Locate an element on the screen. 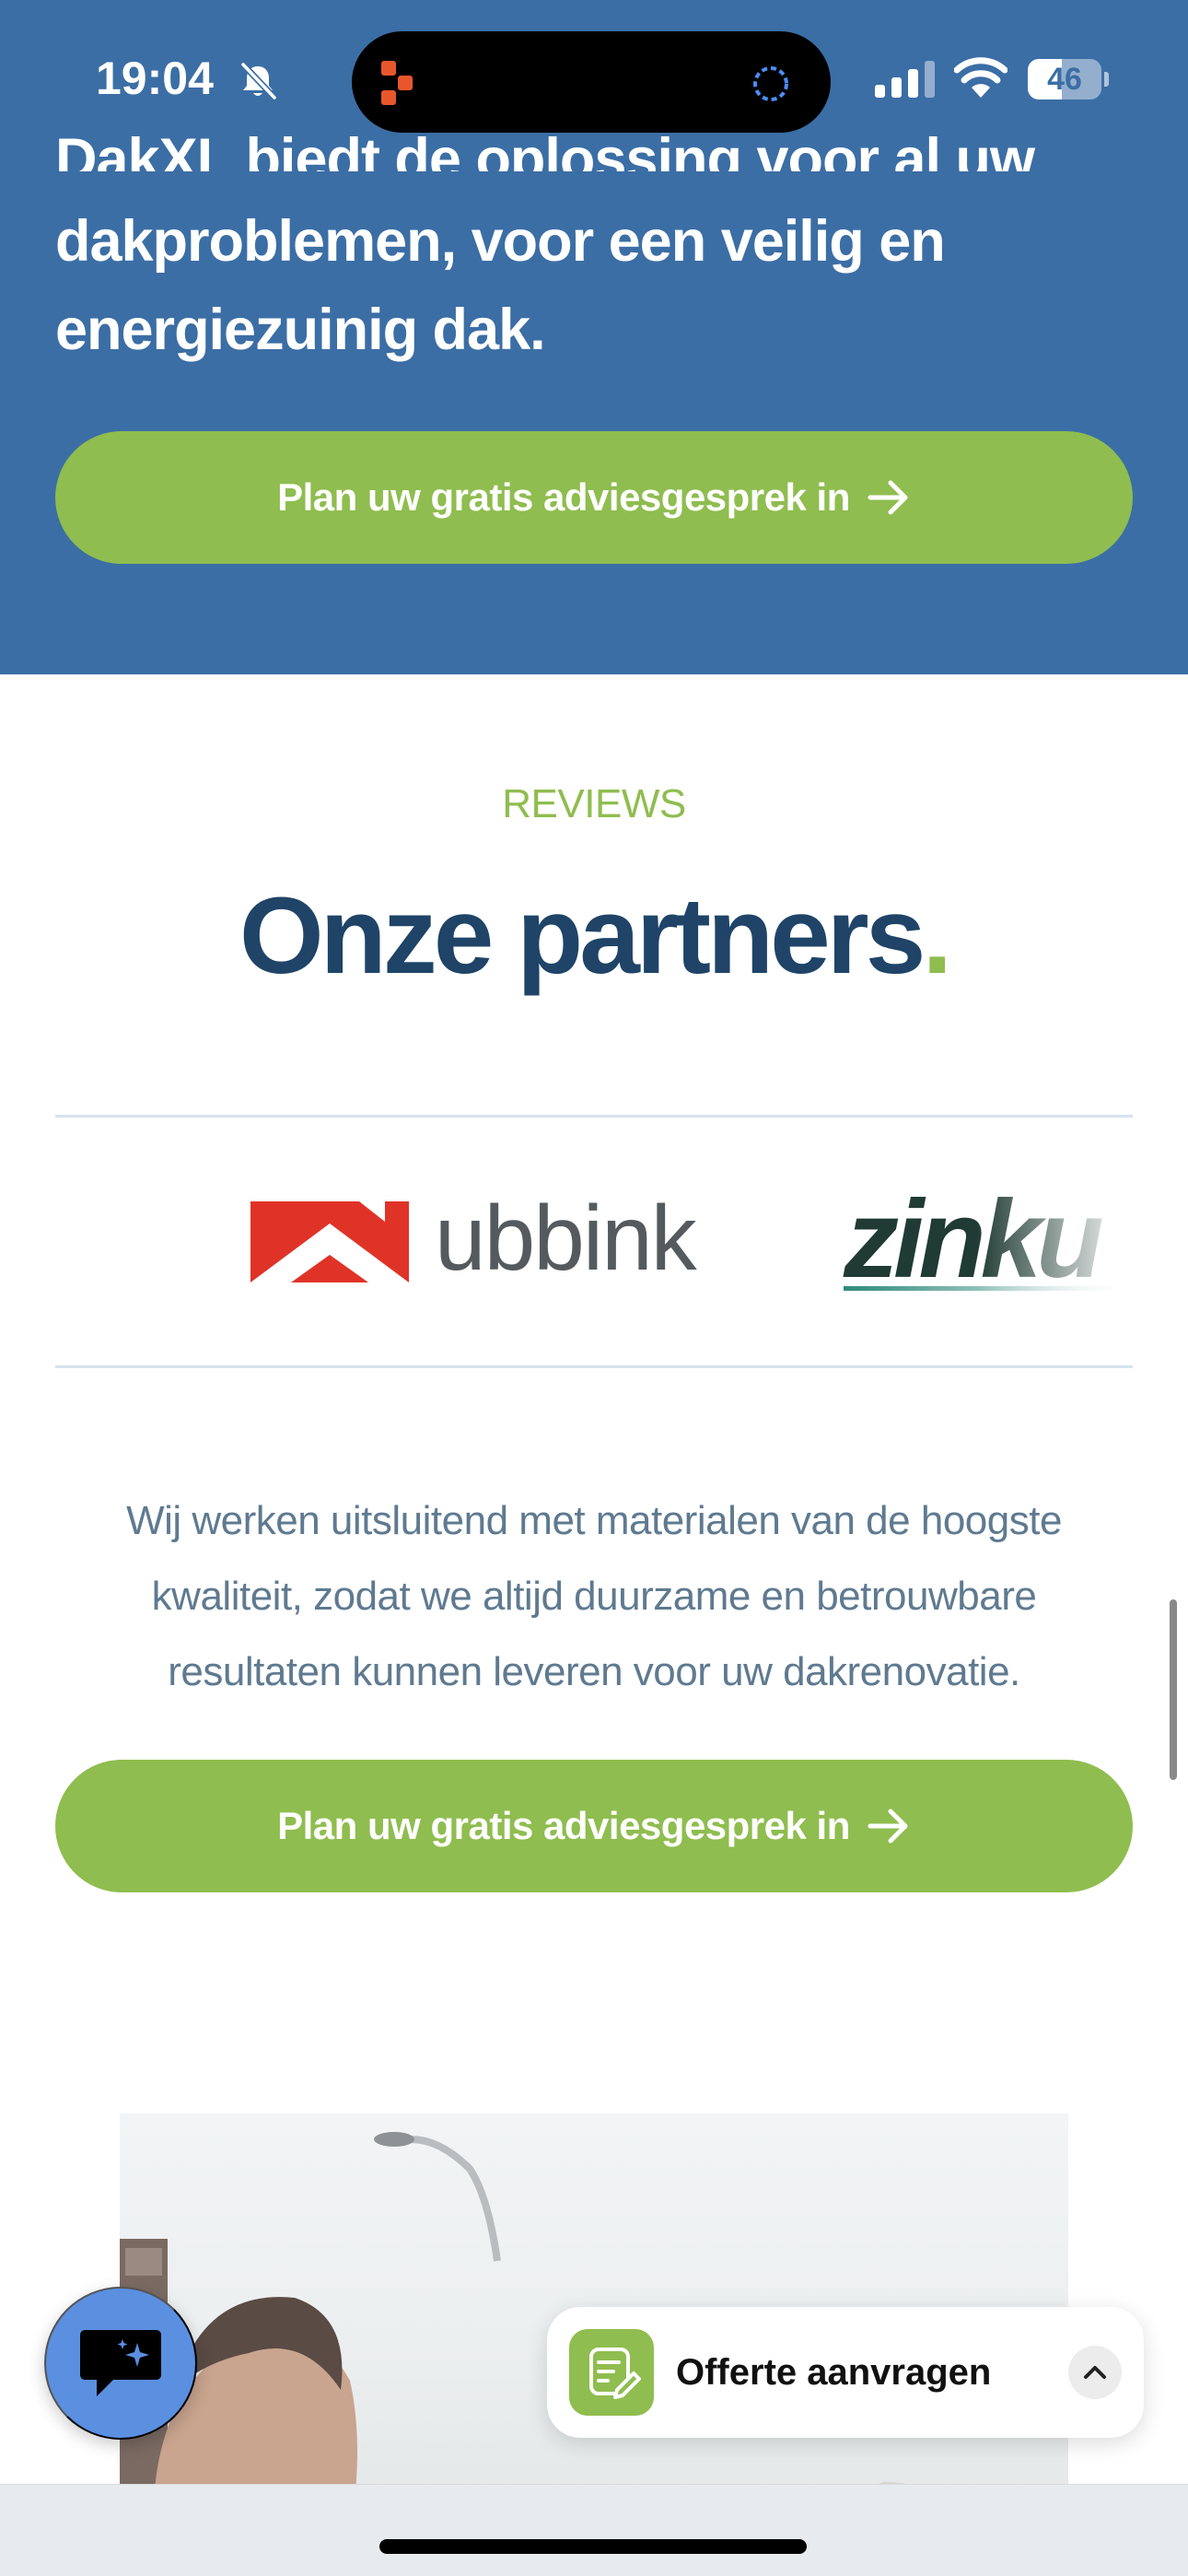  section-eyebrow: REVIEWS is located at coordinates (594, 803).